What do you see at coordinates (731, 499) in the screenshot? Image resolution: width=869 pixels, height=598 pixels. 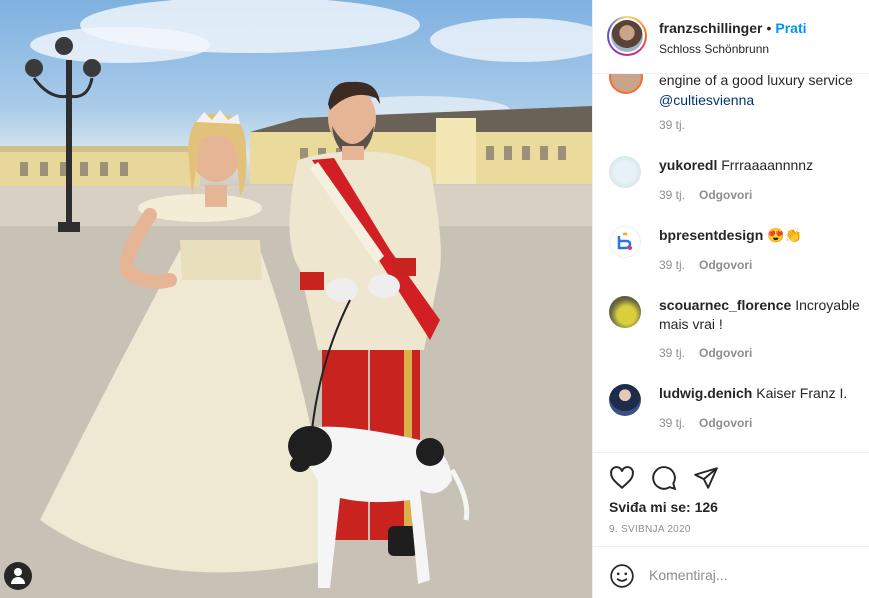 I see `post-actions: Sviđa mi se: 126 9. SVIBNJA 2020` at bounding box center [731, 499].